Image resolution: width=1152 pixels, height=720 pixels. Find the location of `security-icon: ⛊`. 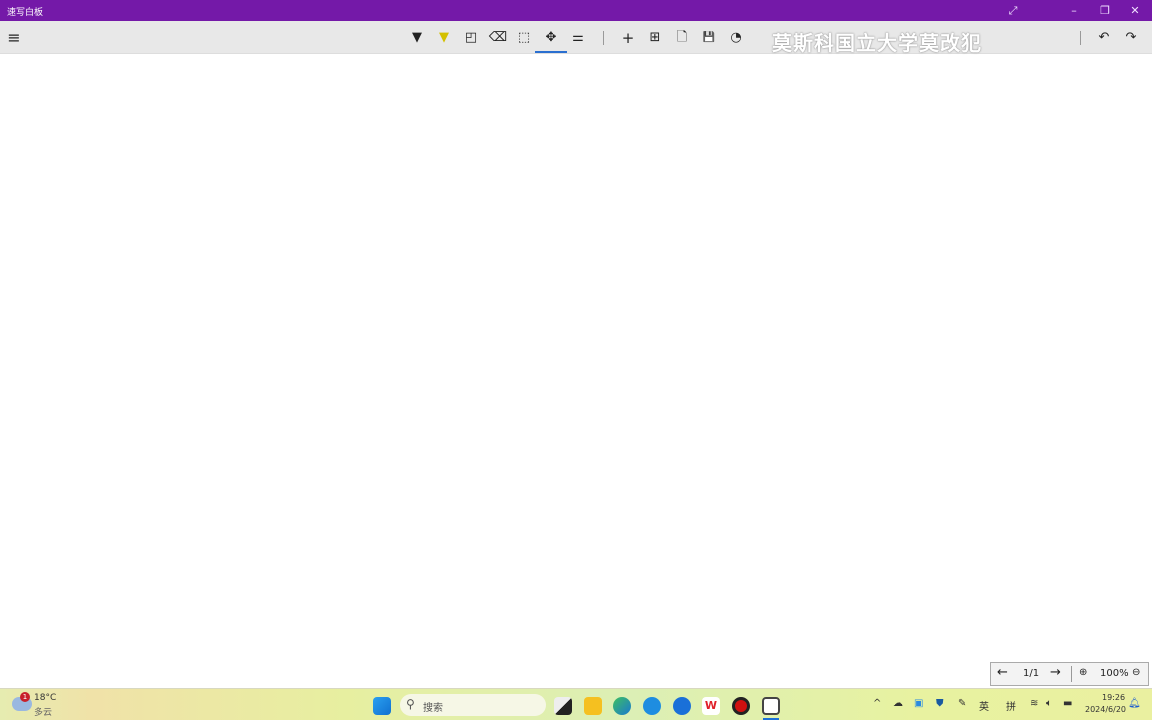

security-icon: ⛊ is located at coordinates (940, 703).